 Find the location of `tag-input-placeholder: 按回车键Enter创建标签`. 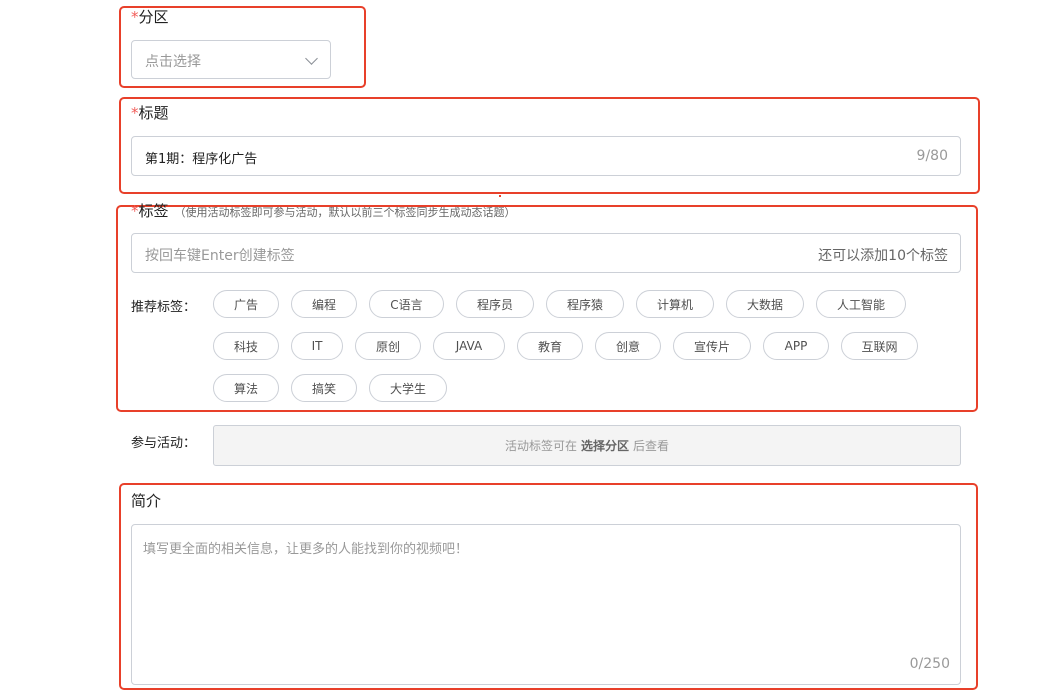

tag-input-placeholder: 按回车键Enter创建标签 is located at coordinates (220, 256).